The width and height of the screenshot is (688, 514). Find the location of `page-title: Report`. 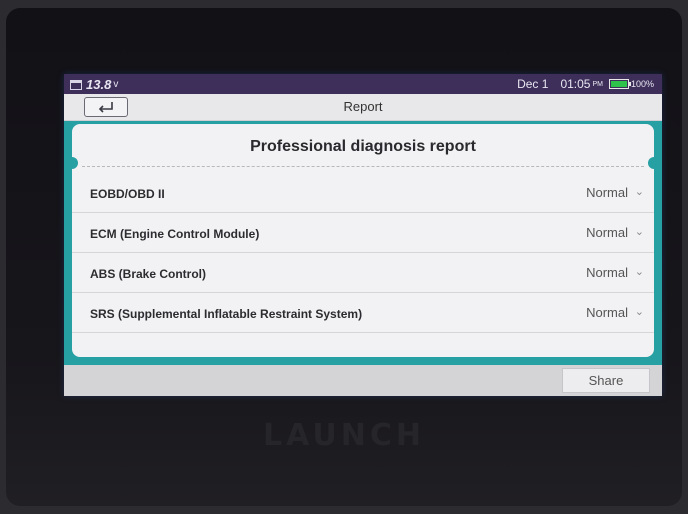

page-title: Report is located at coordinates (363, 106).